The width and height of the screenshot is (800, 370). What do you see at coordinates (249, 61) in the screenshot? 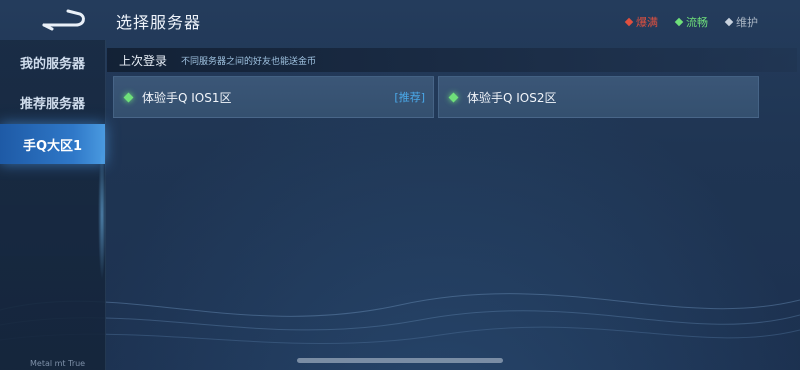
I see `banner-note: 不同服务器之间的好友也能送金币` at bounding box center [249, 61].